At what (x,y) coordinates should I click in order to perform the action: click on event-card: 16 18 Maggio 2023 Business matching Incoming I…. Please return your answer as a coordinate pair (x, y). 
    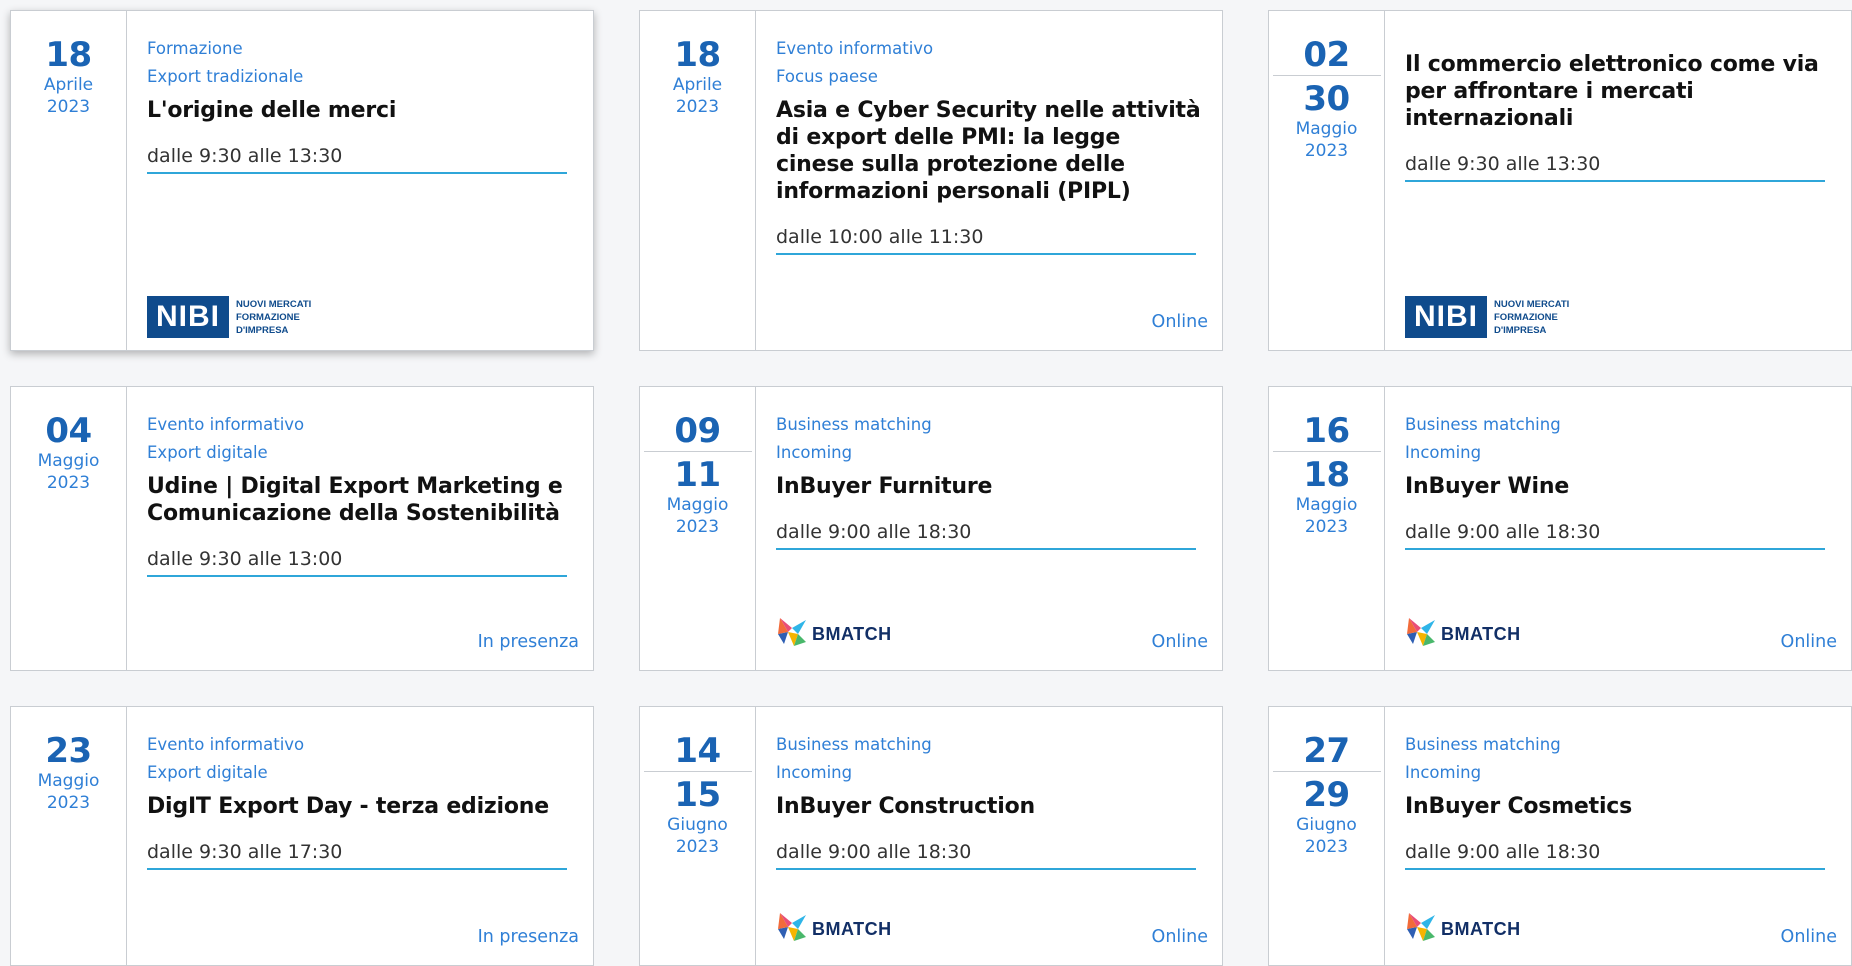
    Looking at the image, I should click on (1560, 528).